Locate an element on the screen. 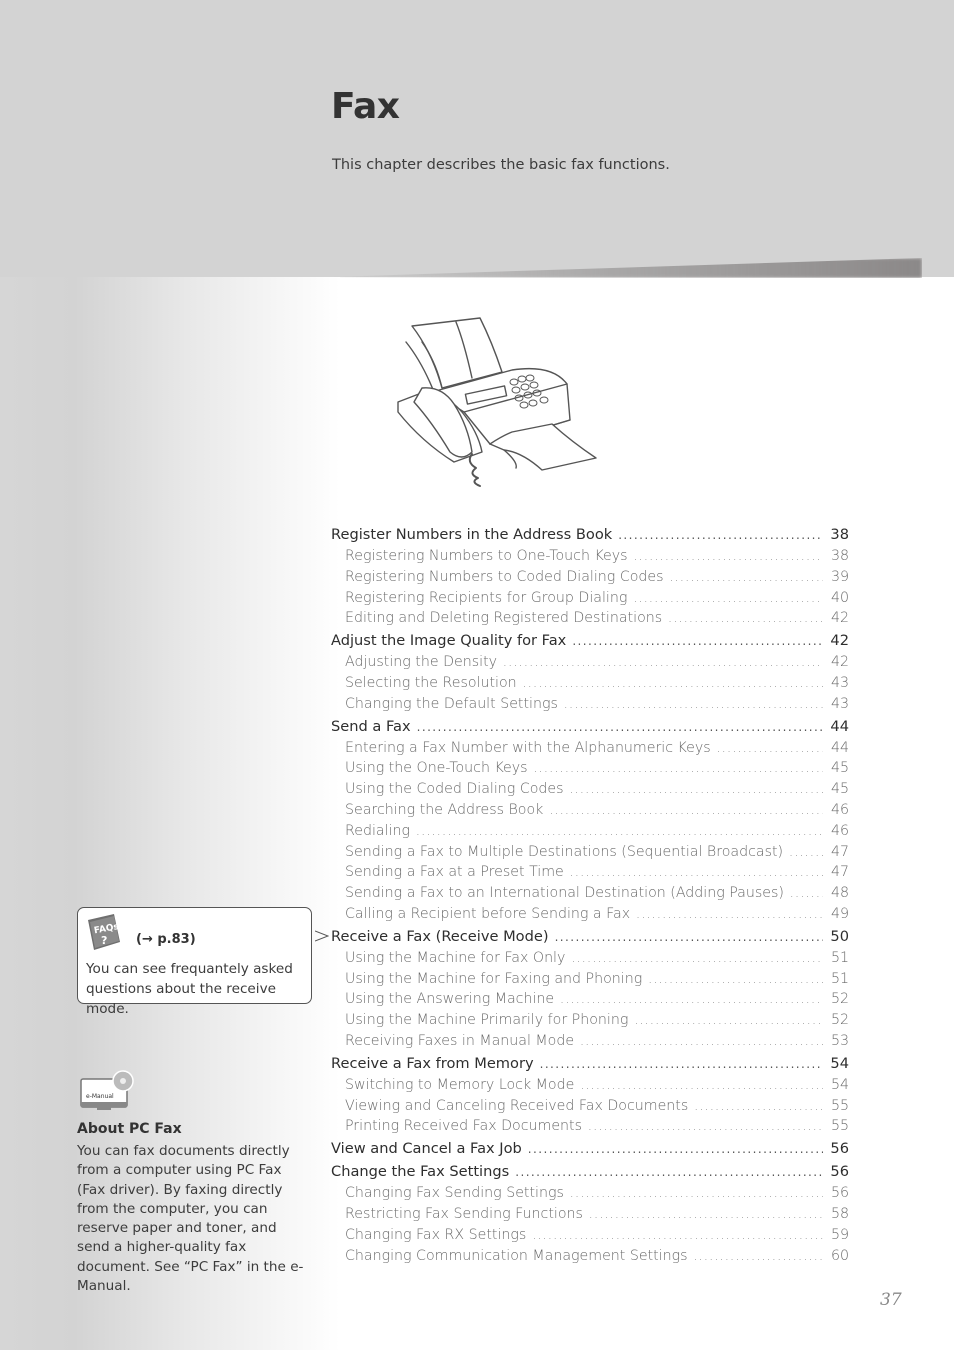 Image resolution: width=954 pixels, height=1350 pixels. callout-pointer-icon is located at coordinates (322, 936).